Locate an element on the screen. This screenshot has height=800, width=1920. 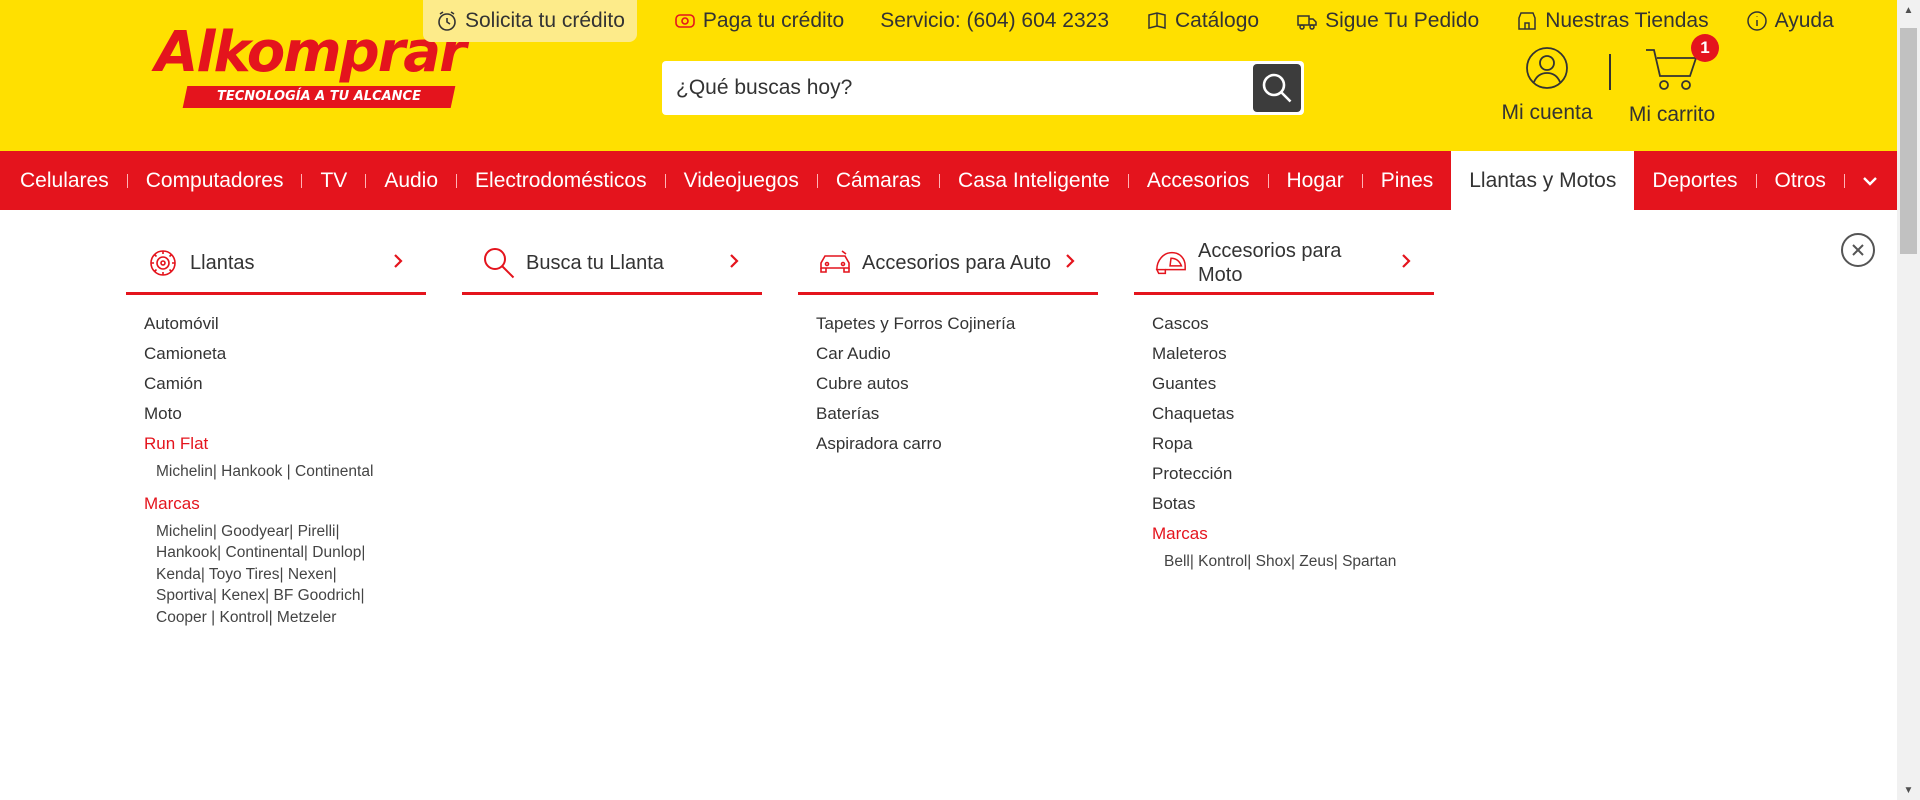
menu-column-header: Llantas is located at coordinates (276, 264).